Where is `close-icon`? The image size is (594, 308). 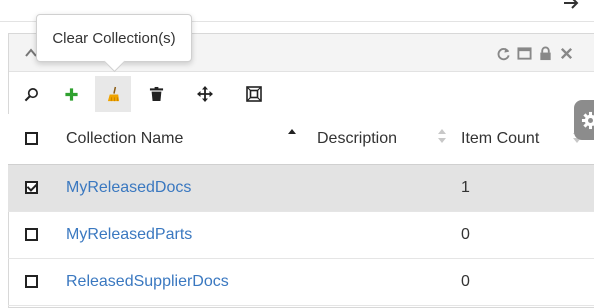 close-icon is located at coordinates (566, 53).